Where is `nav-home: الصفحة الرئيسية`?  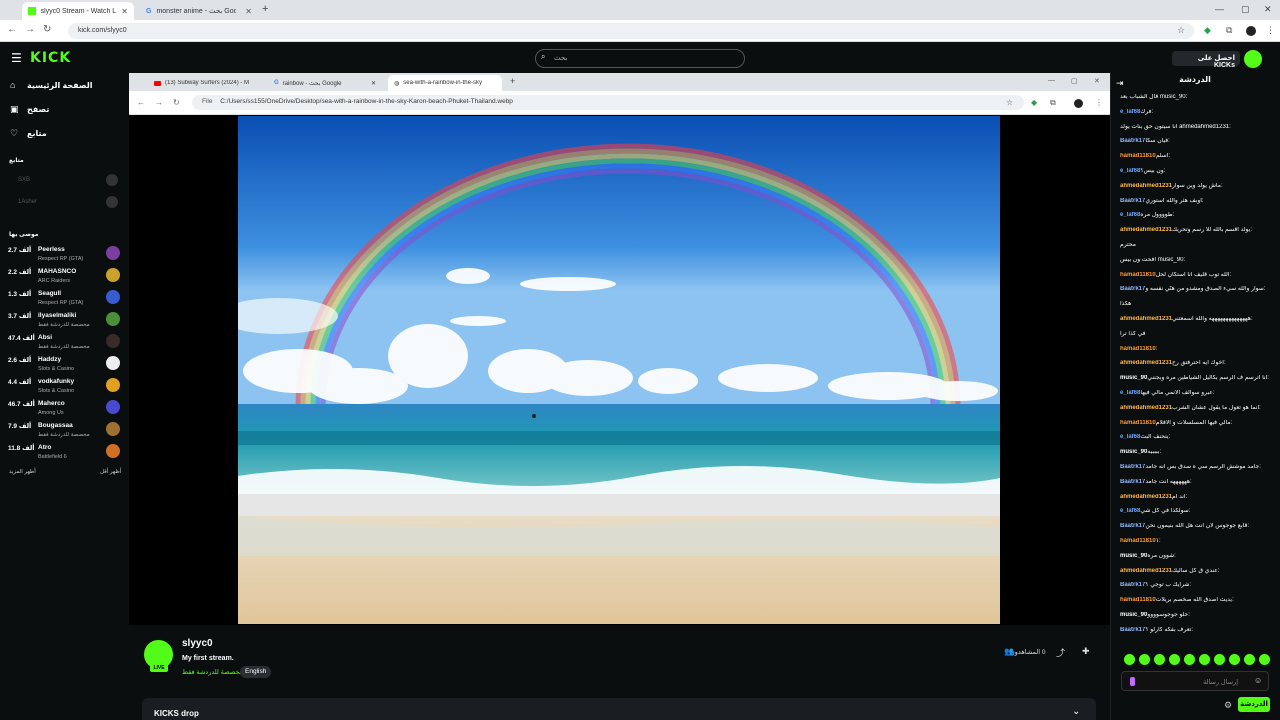 nav-home: الصفحة الرئيسية is located at coordinates (59, 85).